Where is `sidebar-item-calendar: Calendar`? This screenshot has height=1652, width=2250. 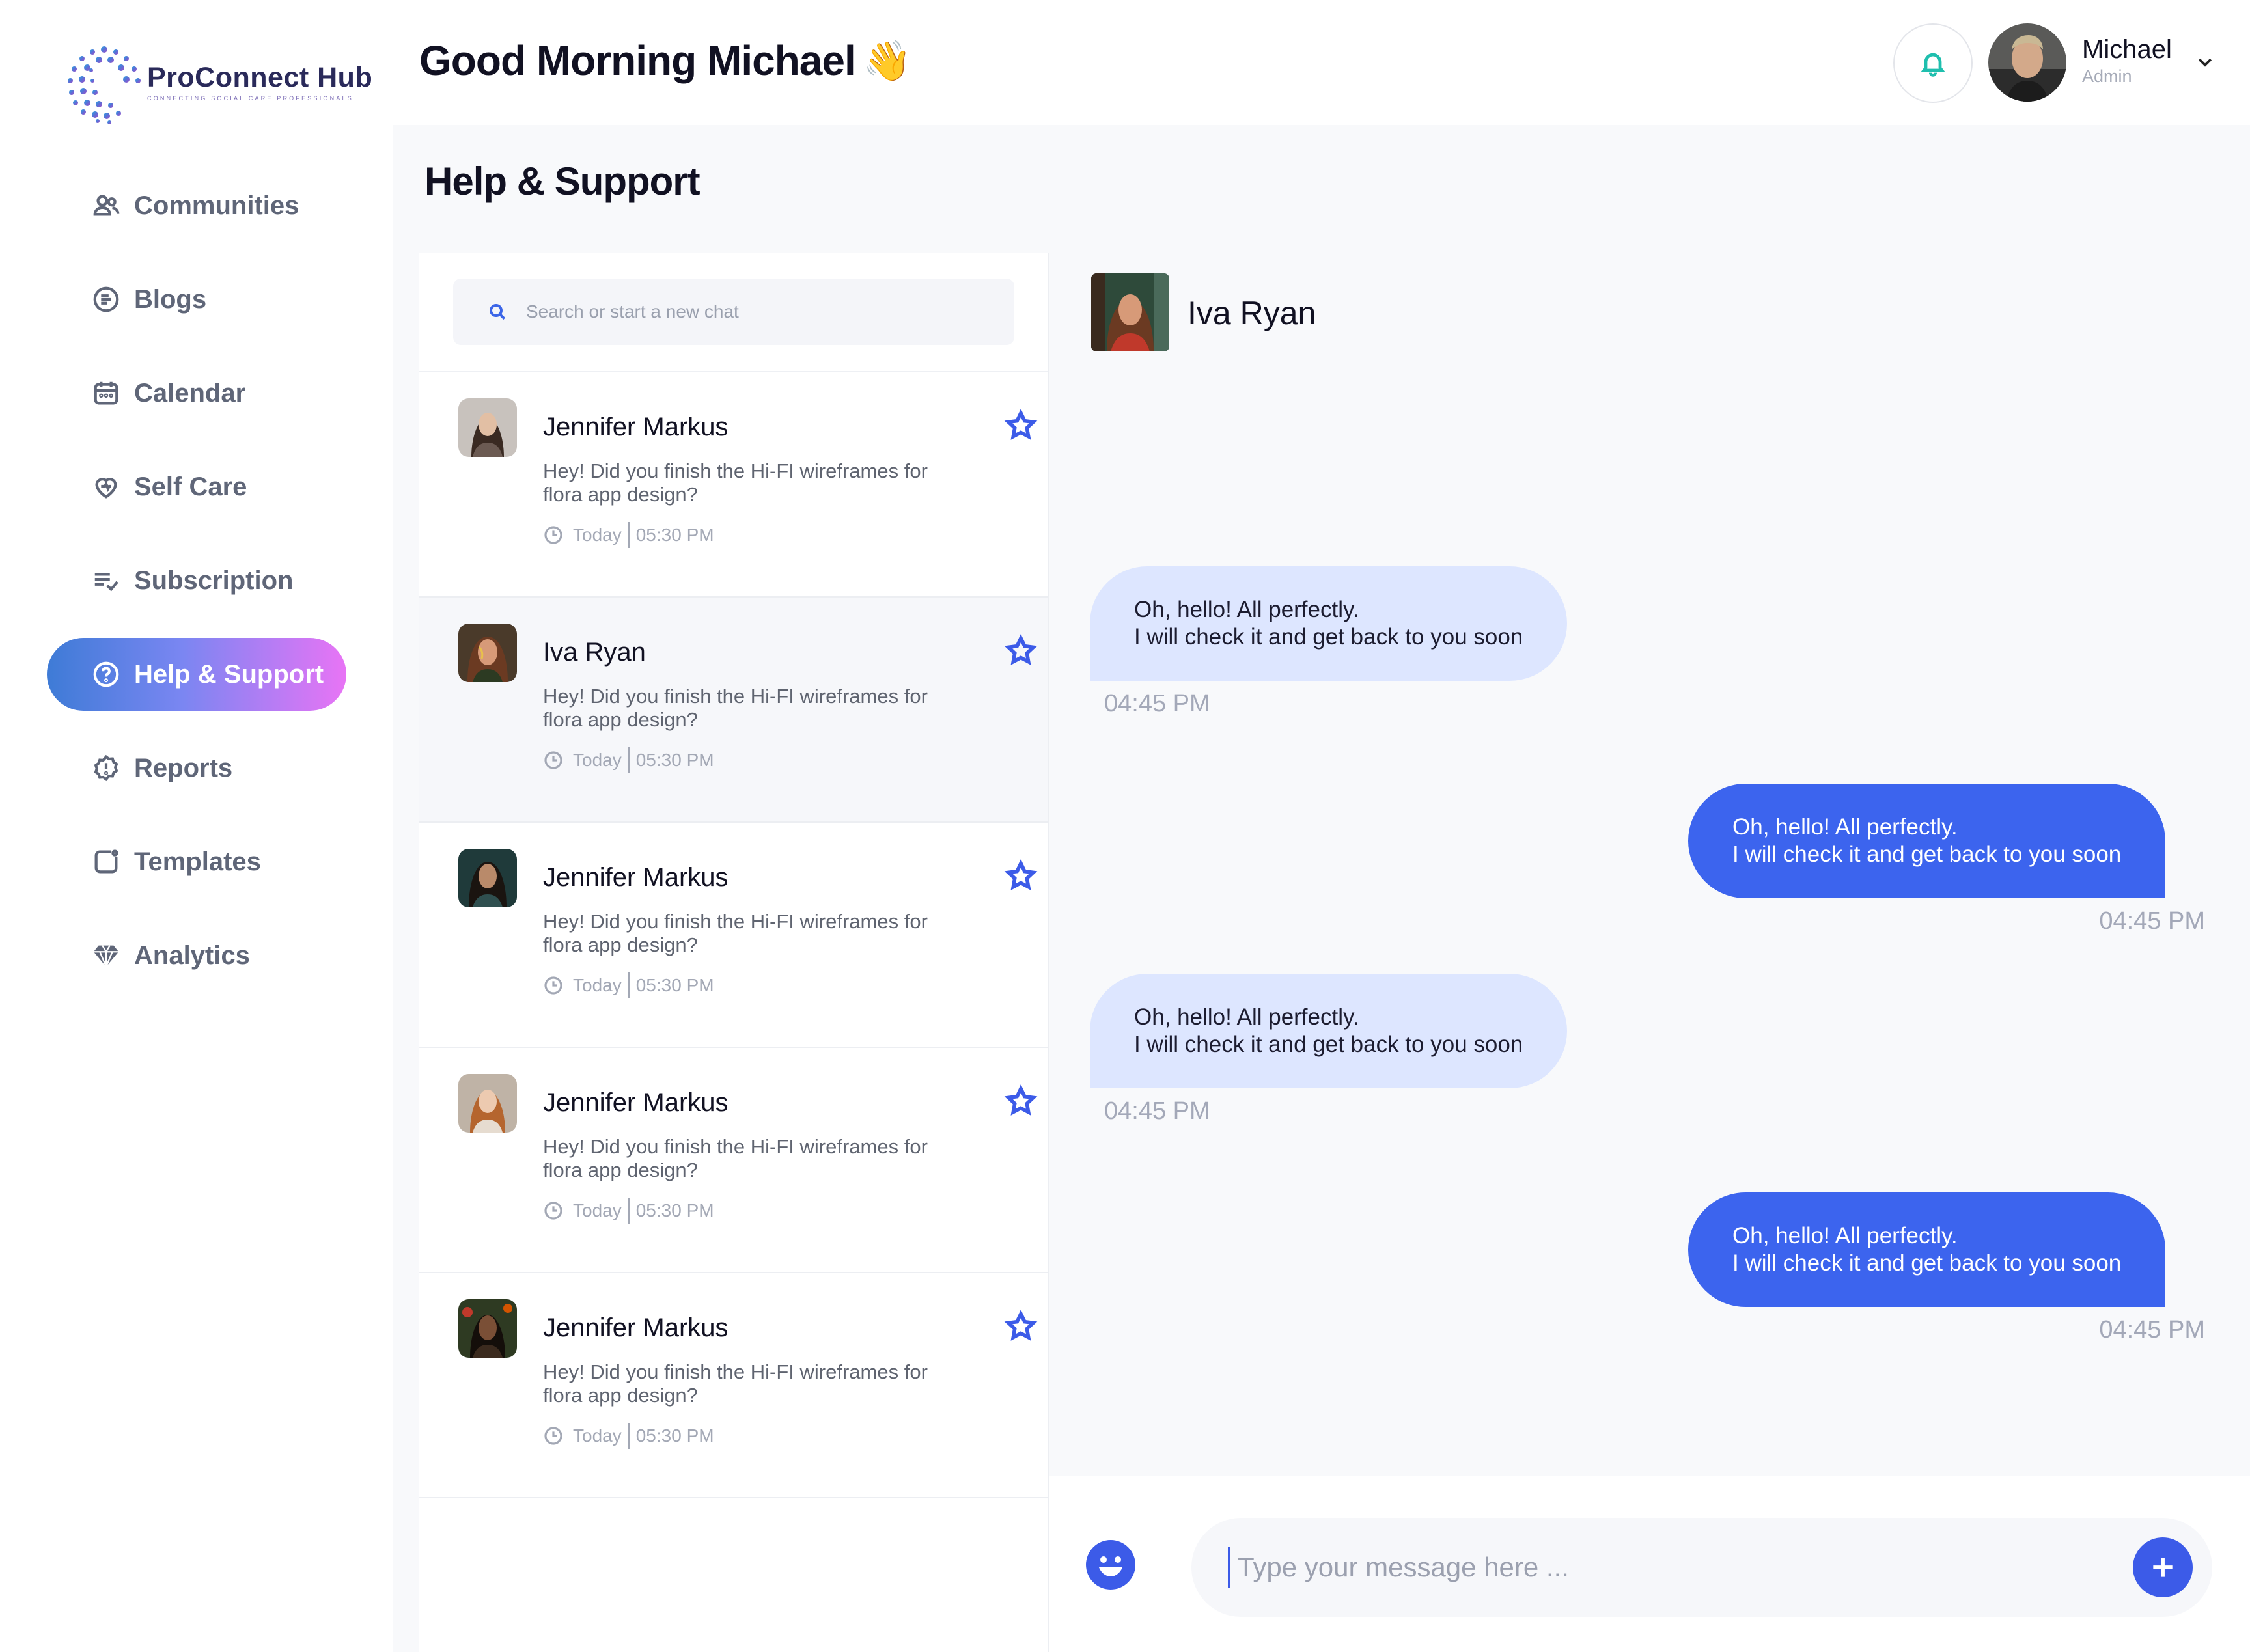
sidebar-item-calendar: Calendar is located at coordinates (196, 393).